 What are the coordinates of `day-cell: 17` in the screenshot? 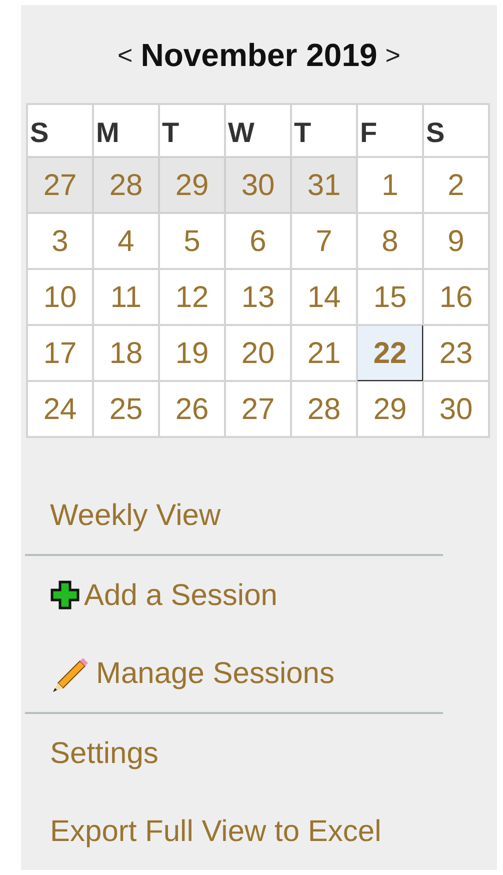 It's located at (60, 353).